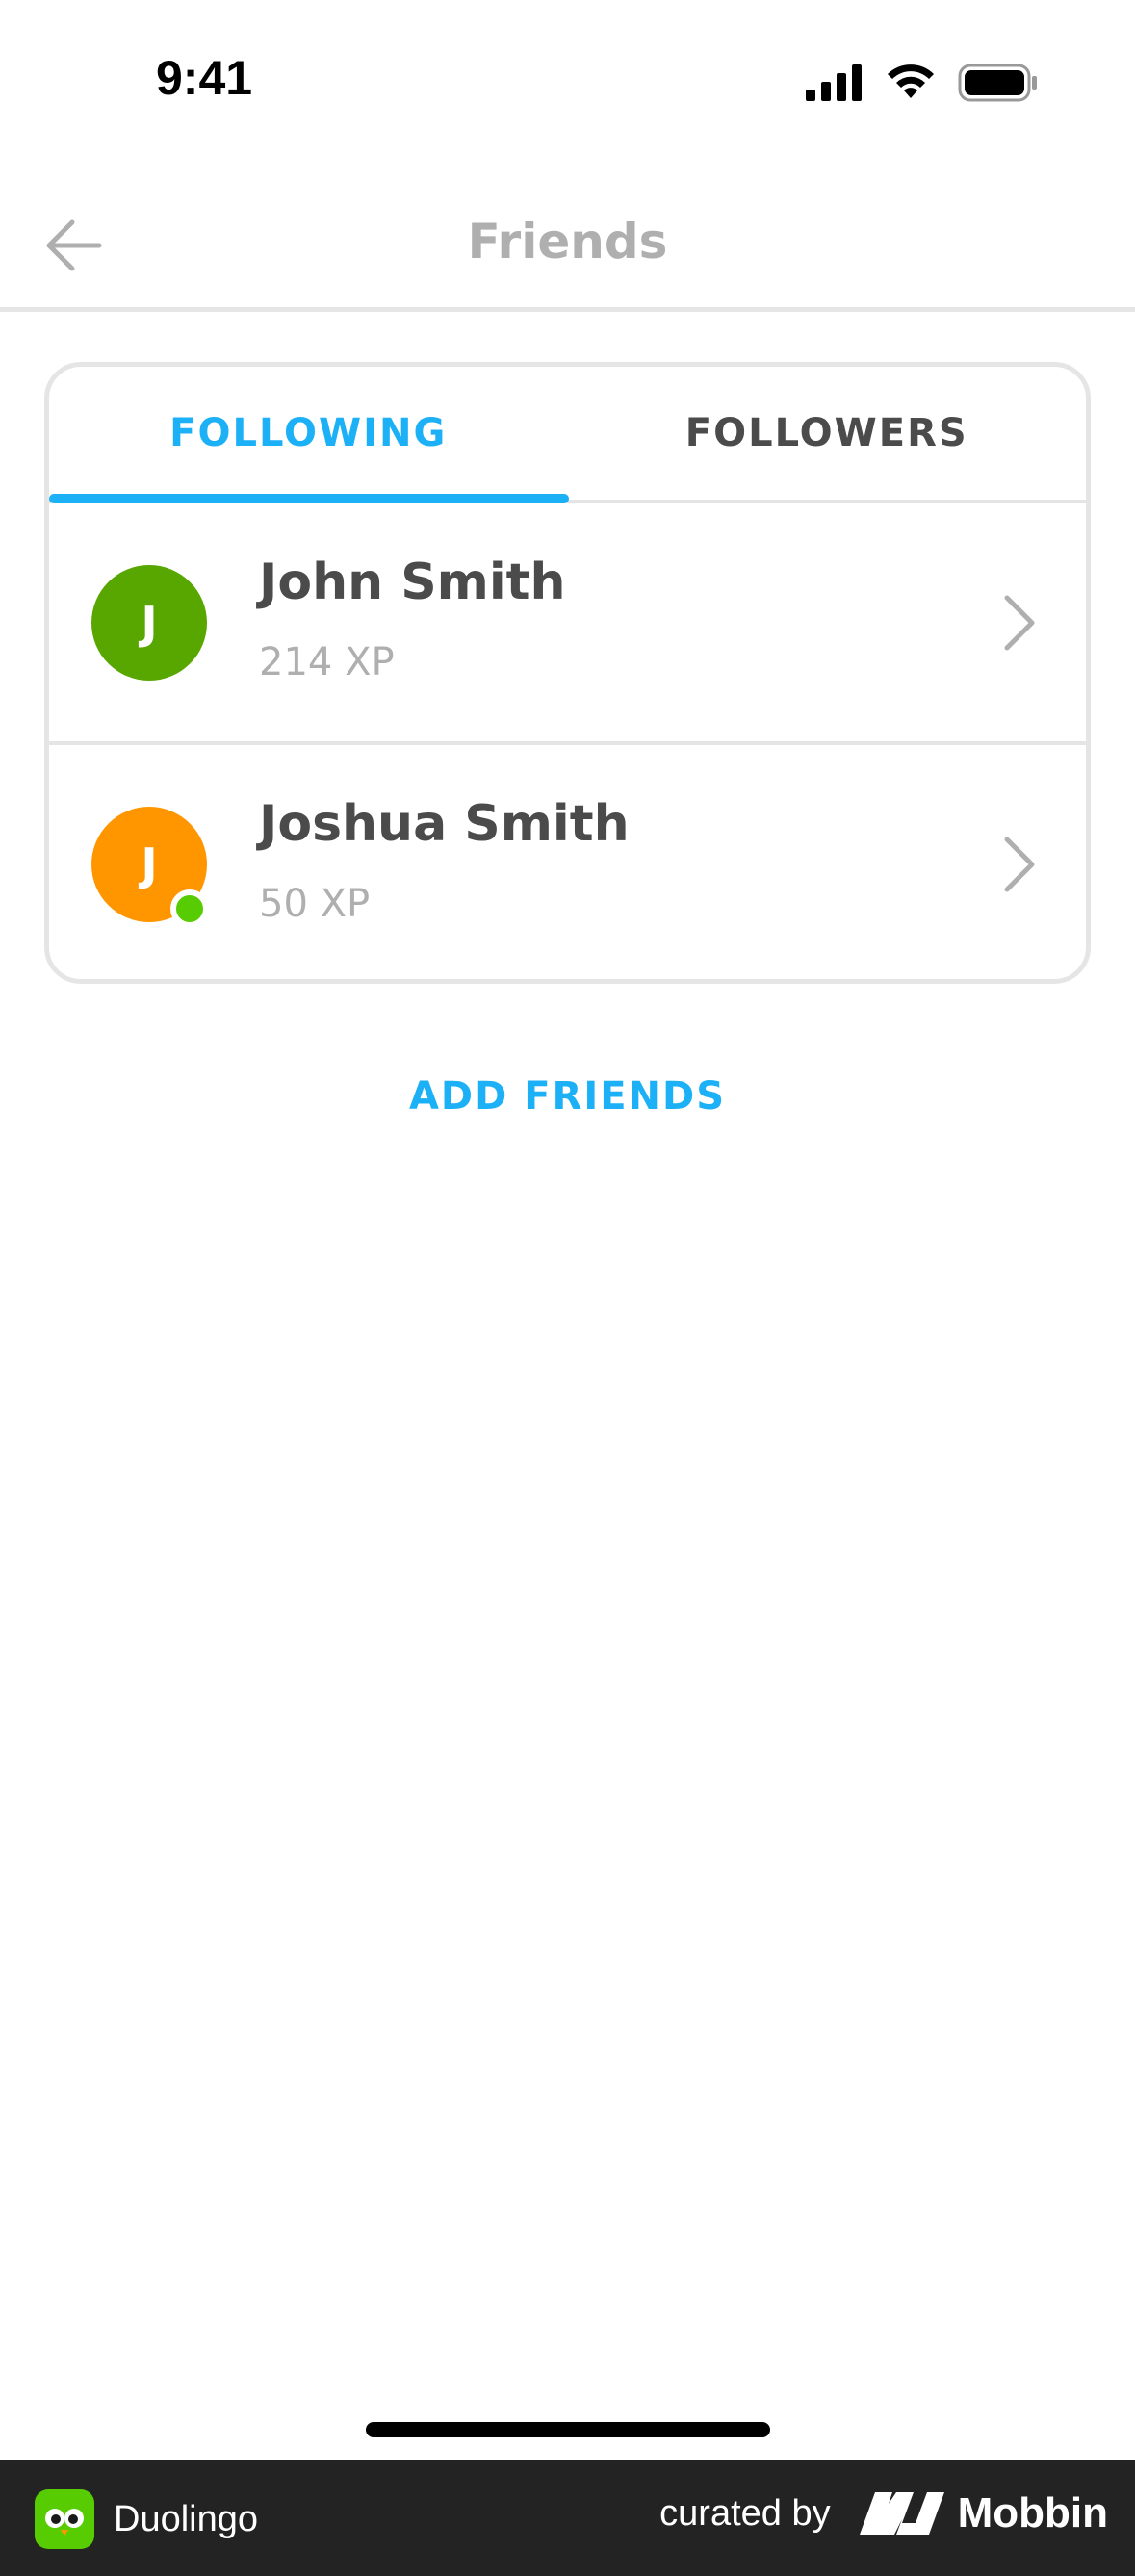 The width and height of the screenshot is (1135, 2576). Describe the element at coordinates (568, 2429) in the screenshot. I see `home-indicator` at that location.